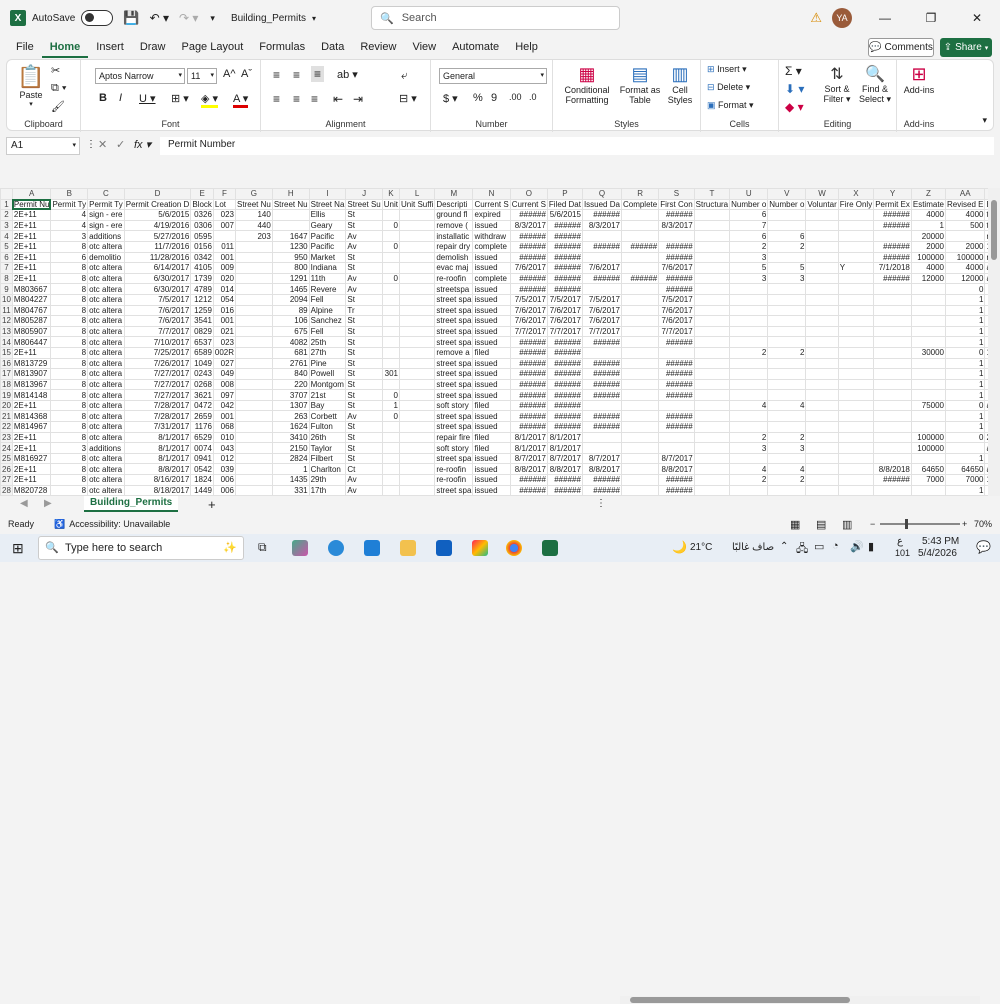 The height and width of the screenshot is (1004, 1000). Describe the element at coordinates (7, 289) in the screenshot. I see `row-header: 9` at that location.